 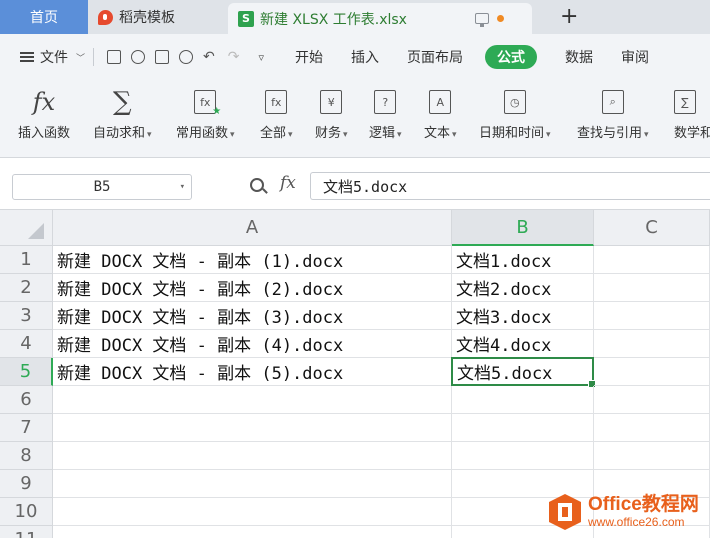 I want to click on lookup-glyph: ⌕, so click(x=612, y=101).